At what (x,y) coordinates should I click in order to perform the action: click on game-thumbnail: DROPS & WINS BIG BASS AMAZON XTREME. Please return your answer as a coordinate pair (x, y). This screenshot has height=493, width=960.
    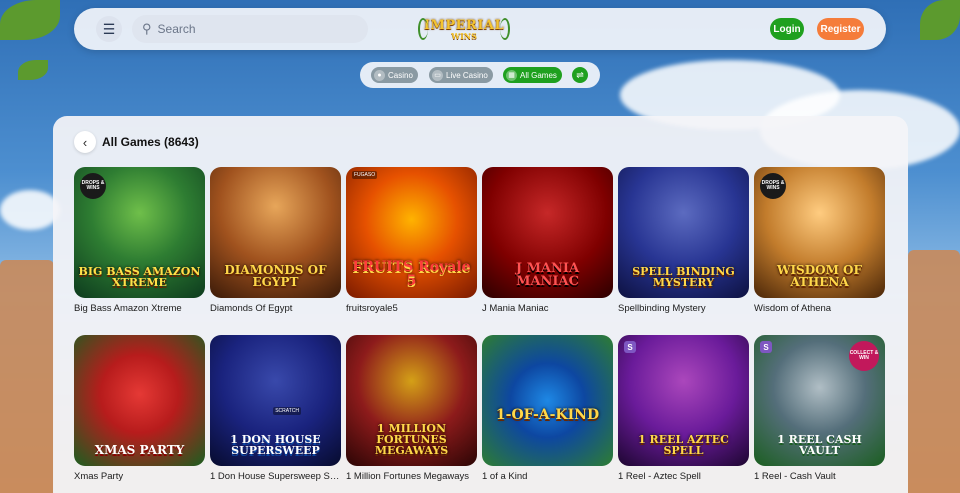
    Looking at the image, I should click on (139, 232).